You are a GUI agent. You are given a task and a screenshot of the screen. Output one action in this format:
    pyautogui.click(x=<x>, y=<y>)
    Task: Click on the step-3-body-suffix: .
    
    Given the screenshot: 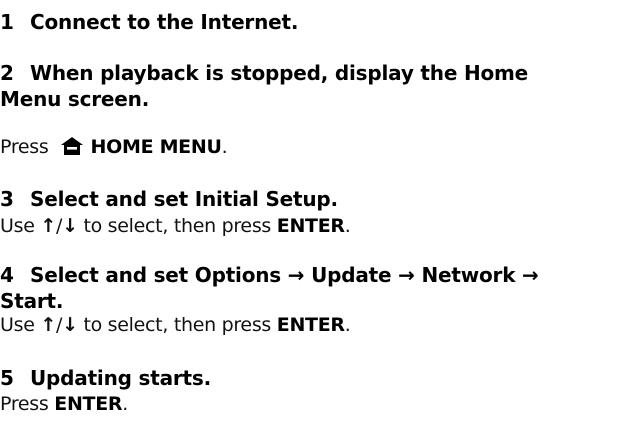 What is the action you would take?
    pyautogui.click(x=347, y=226)
    